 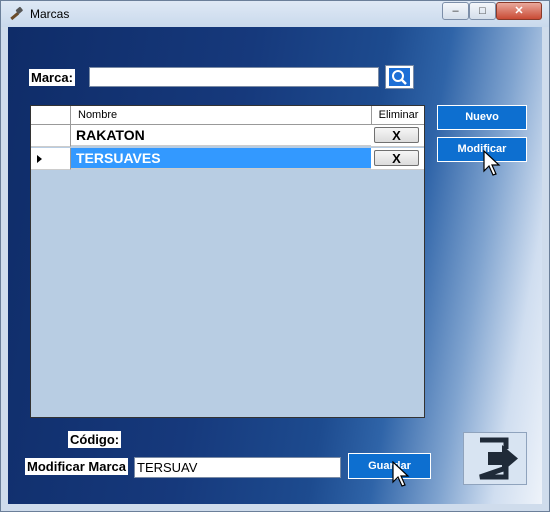 What do you see at coordinates (221, 135) in the screenshot?
I see `name-cell: RAKATON` at bounding box center [221, 135].